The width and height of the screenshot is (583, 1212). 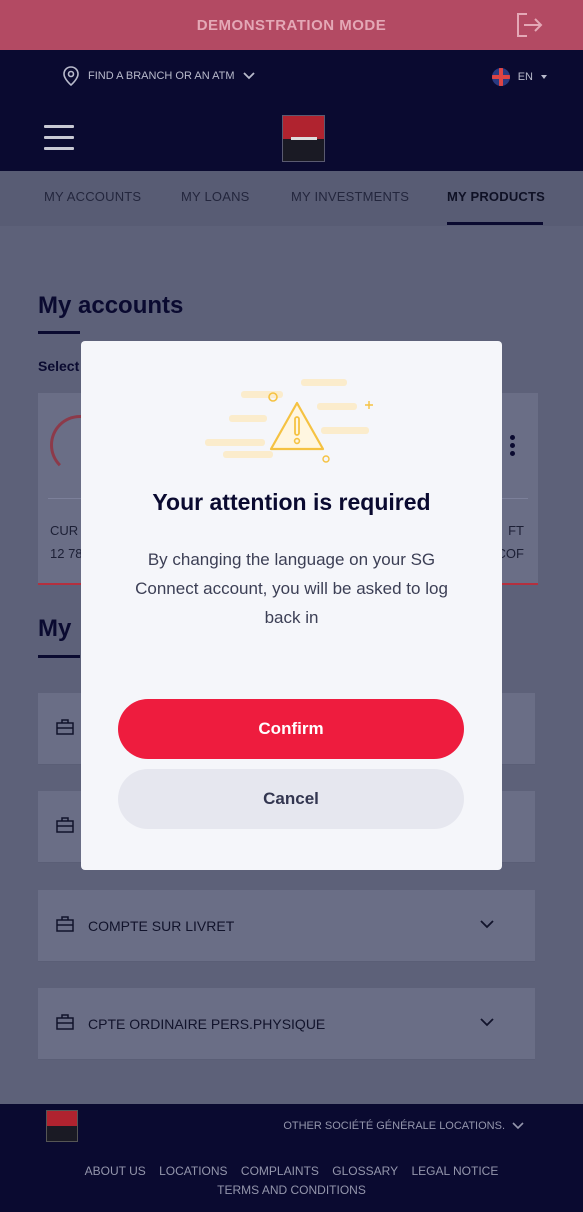 I want to click on find-branch-label: FIND A BRANCH OR AN ATM, so click(x=161, y=76).